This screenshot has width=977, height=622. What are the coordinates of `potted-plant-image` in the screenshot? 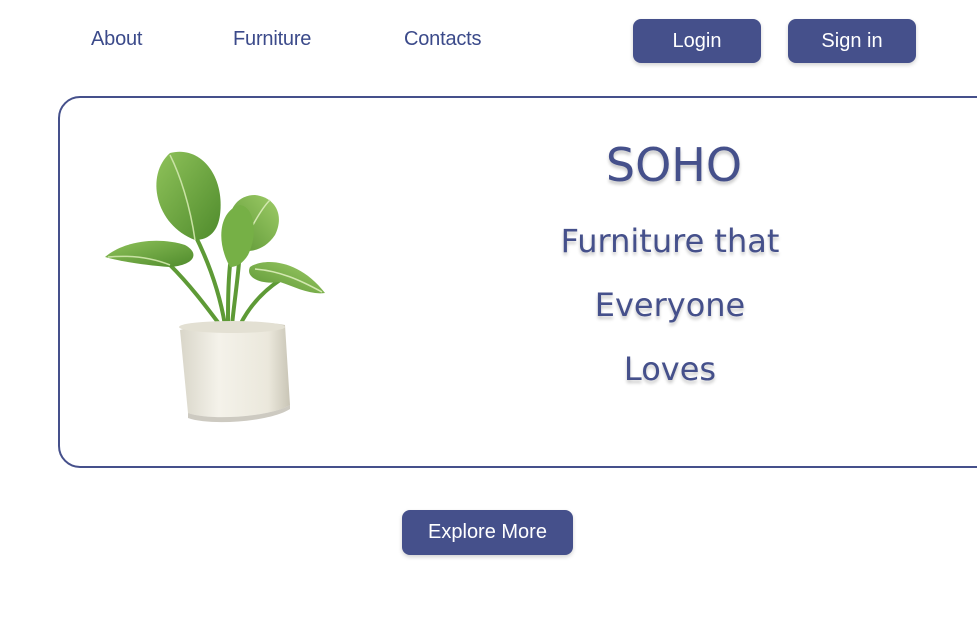 It's located at (220, 287).